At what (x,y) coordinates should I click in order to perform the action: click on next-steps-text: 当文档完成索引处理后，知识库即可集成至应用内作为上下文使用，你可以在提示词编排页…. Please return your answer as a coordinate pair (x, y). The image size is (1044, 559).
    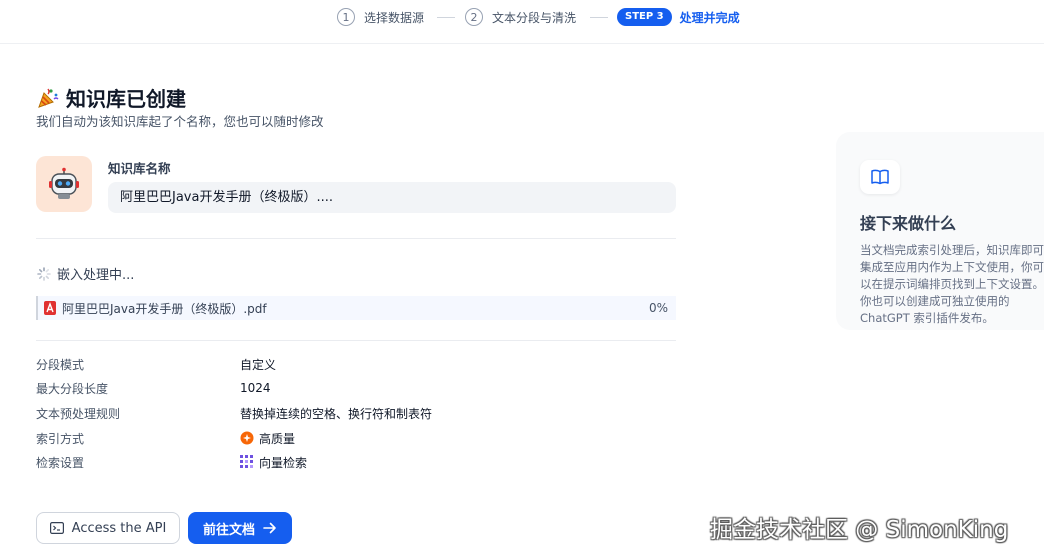
    Looking at the image, I should click on (952, 284).